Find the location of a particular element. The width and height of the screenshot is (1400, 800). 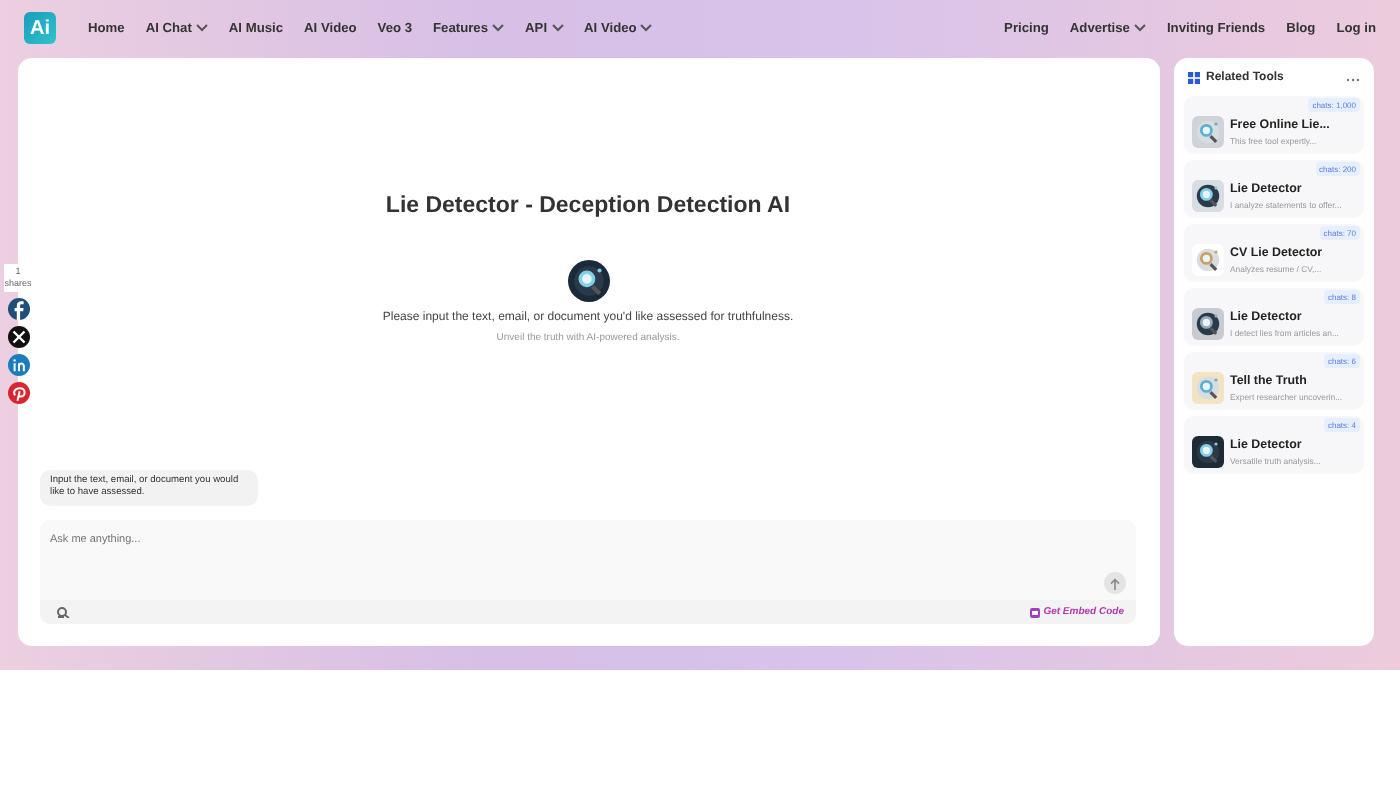

grid-icon is located at coordinates (1194, 78).